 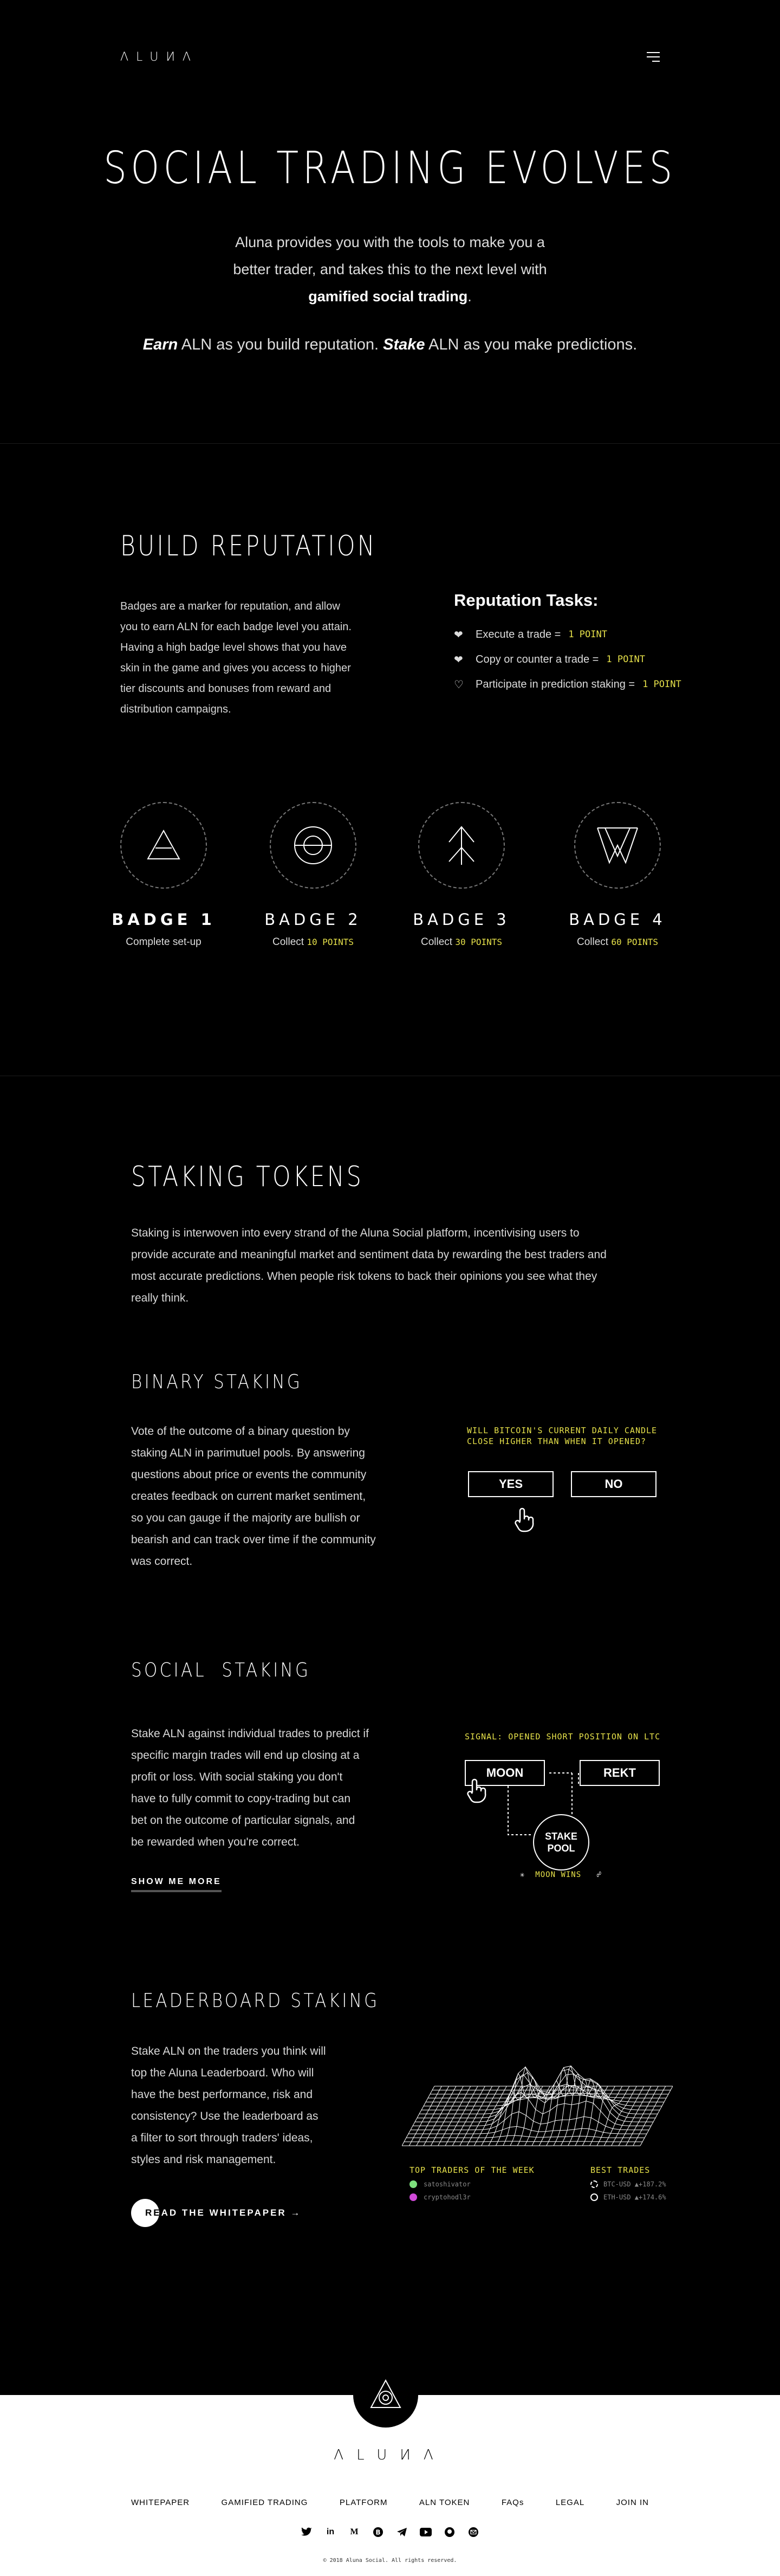 What do you see at coordinates (513, 2502) in the screenshot?
I see `footer-link-faqs: FAQs` at bounding box center [513, 2502].